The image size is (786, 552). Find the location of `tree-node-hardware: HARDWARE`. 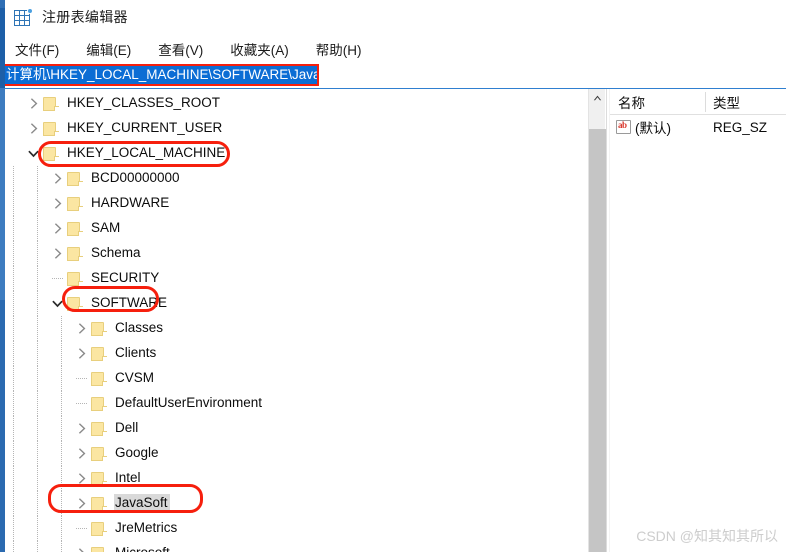

tree-node-hardware: HARDWARE is located at coordinates (296, 203).